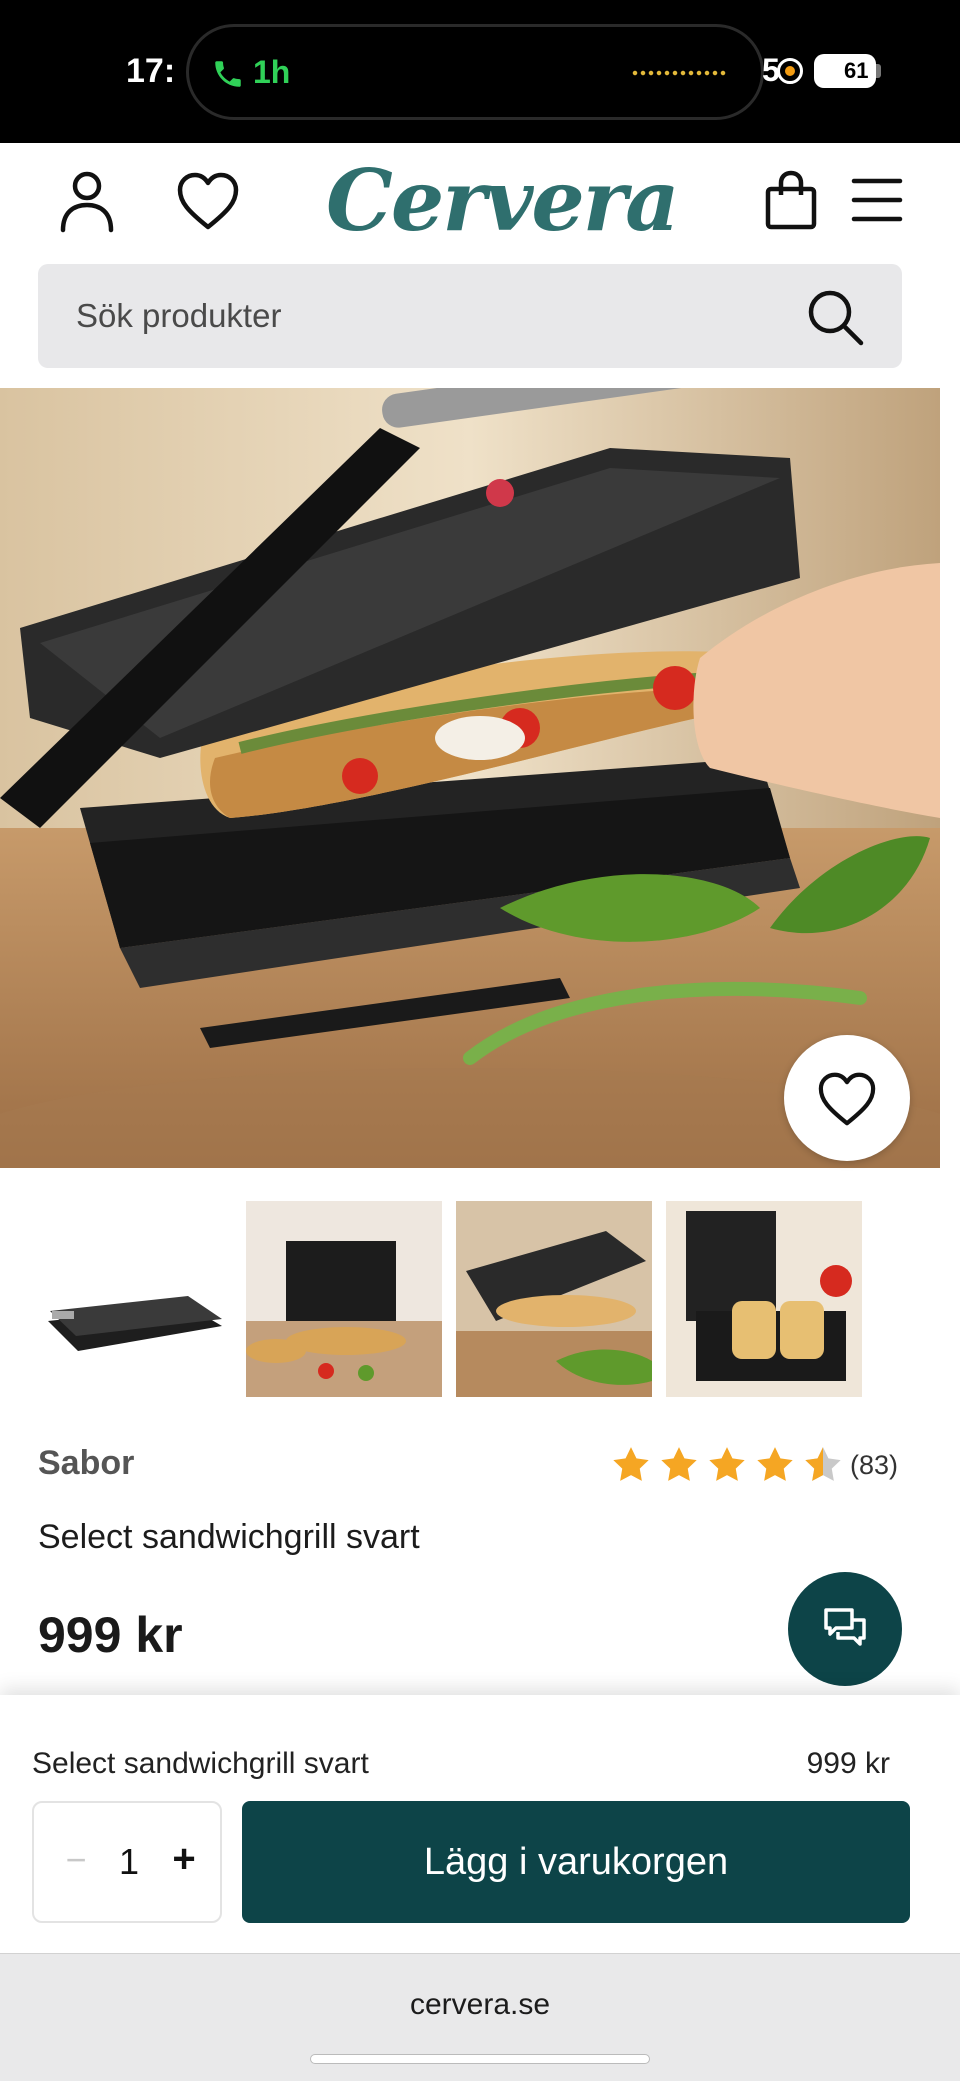  Describe the element at coordinates (791, 200) in the screenshot. I see `cart-icon` at that location.